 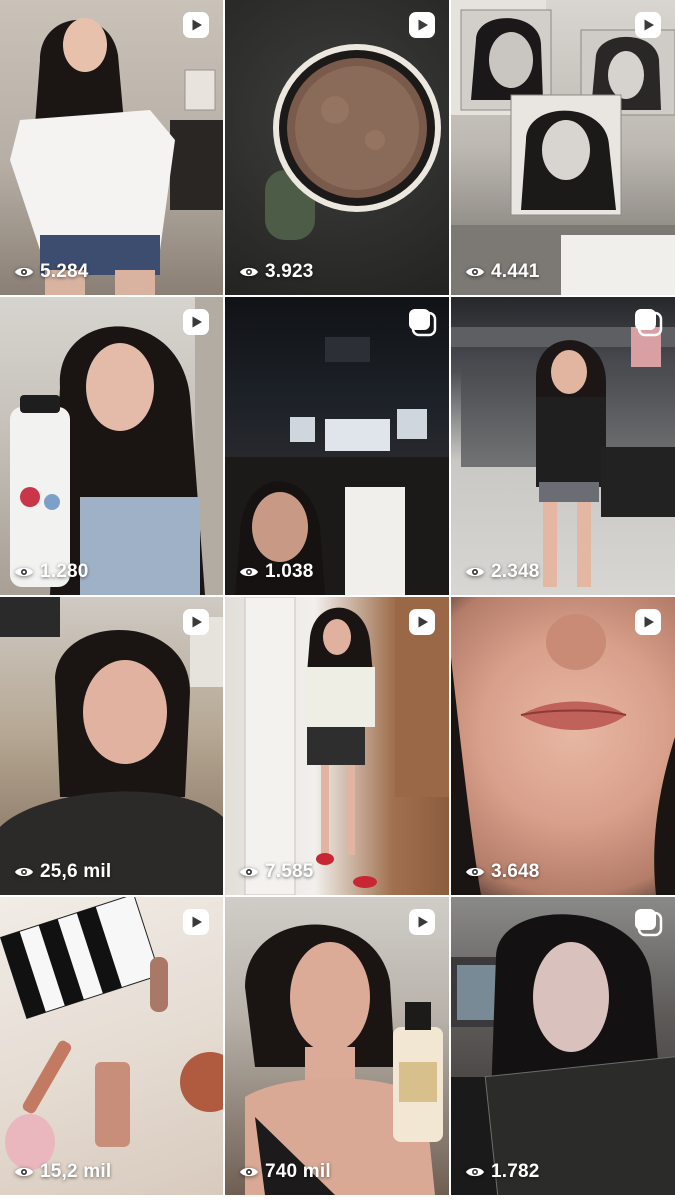 What do you see at coordinates (515, 871) in the screenshot?
I see `view-count-value: 3.648` at bounding box center [515, 871].